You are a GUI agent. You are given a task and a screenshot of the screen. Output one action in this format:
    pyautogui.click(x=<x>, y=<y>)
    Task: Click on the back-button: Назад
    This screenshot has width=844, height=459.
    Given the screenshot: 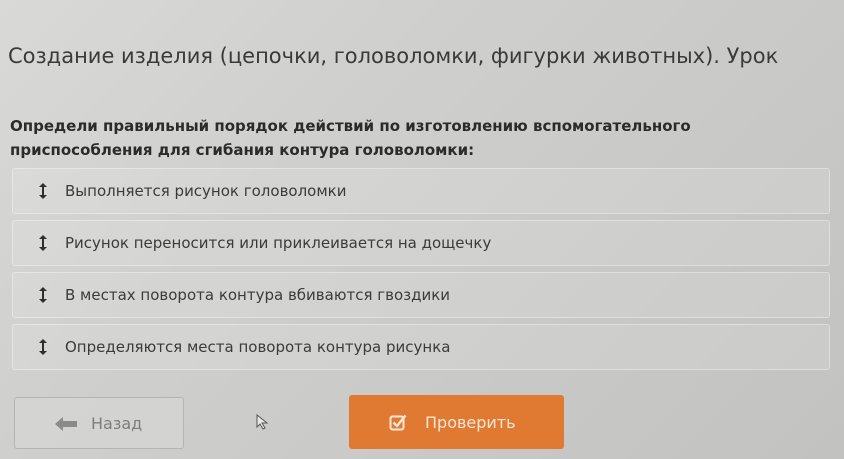 What is the action you would take?
    pyautogui.click(x=99, y=423)
    